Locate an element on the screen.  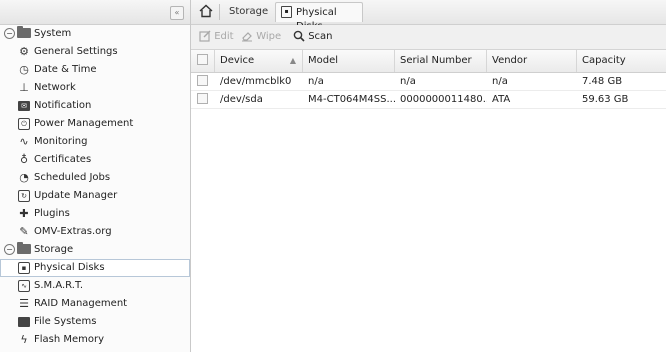
nav-item-file-systems: File Systems is located at coordinates (95, 322).